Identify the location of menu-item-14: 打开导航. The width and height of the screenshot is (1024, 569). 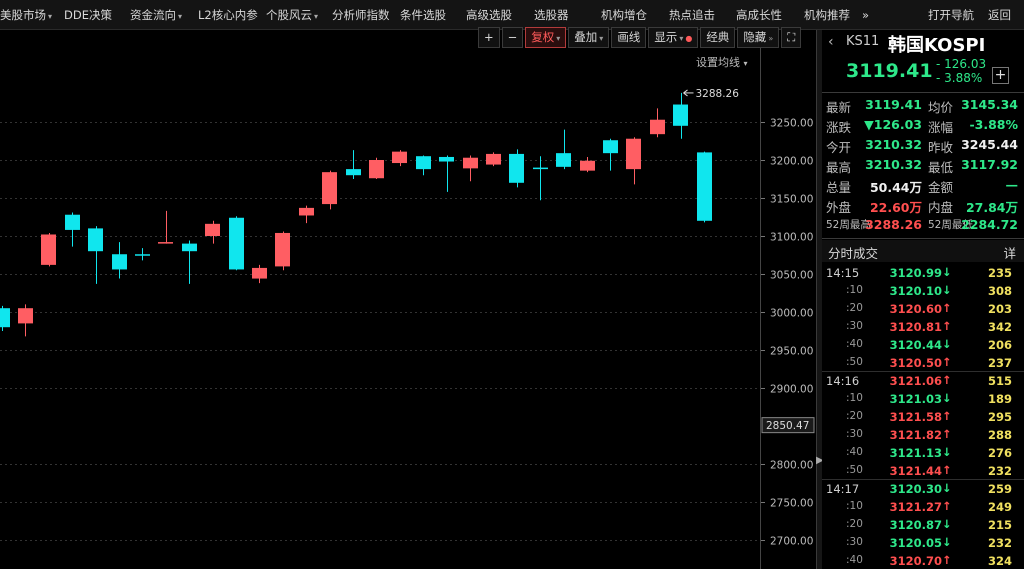
(951, 15).